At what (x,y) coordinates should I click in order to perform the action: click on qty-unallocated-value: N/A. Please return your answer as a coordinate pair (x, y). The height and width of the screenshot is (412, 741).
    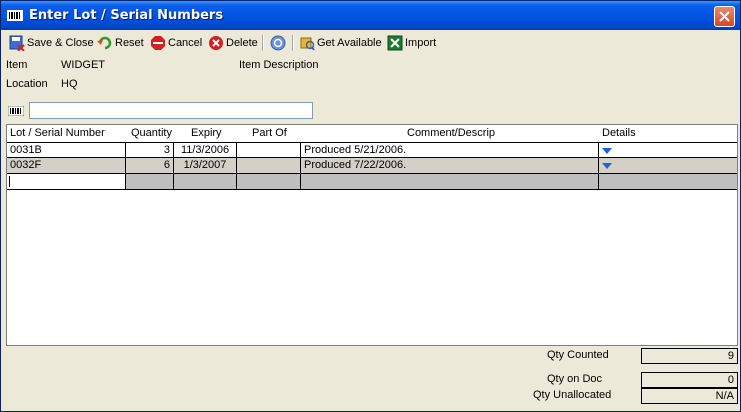
    Looking at the image, I should click on (689, 396).